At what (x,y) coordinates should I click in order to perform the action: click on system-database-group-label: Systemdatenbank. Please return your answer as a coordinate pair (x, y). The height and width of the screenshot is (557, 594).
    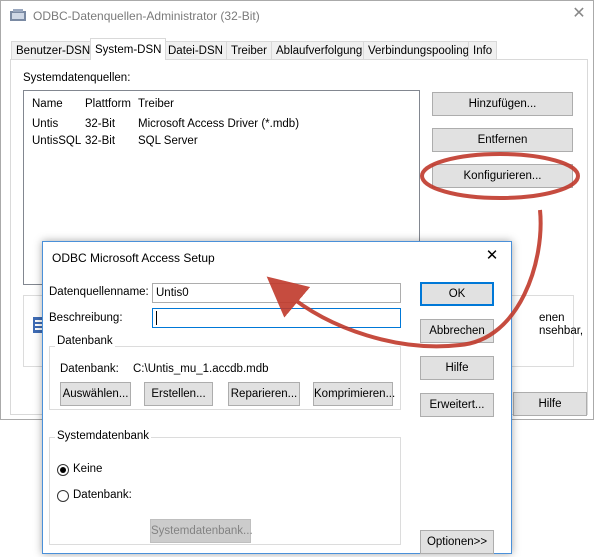
    Looking at the image, I should click on (103, 436).